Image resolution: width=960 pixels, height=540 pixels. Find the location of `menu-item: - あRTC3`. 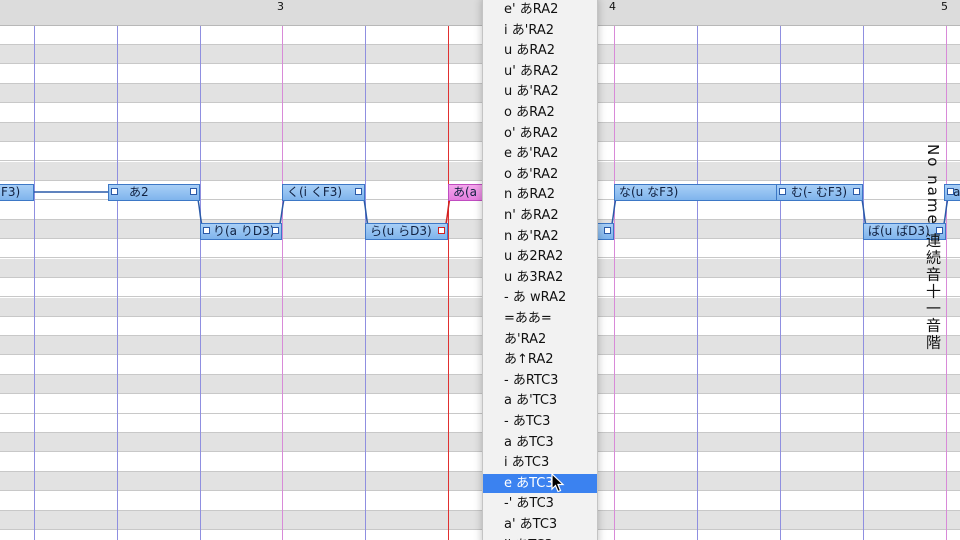

menu-item: - あRTC3 is located at coordinates (540, 380).